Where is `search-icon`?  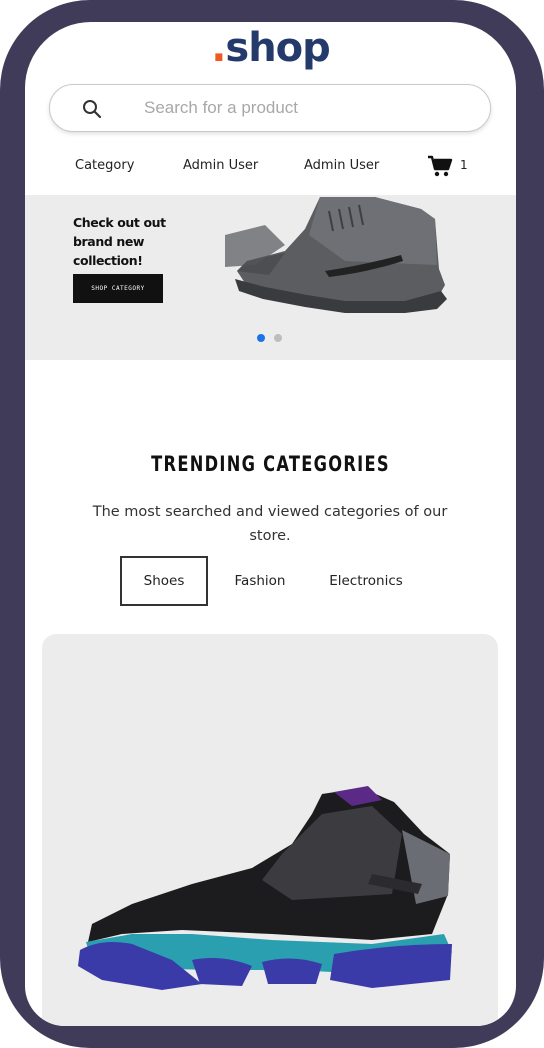 search-icon is located at coordinates (92, 109).